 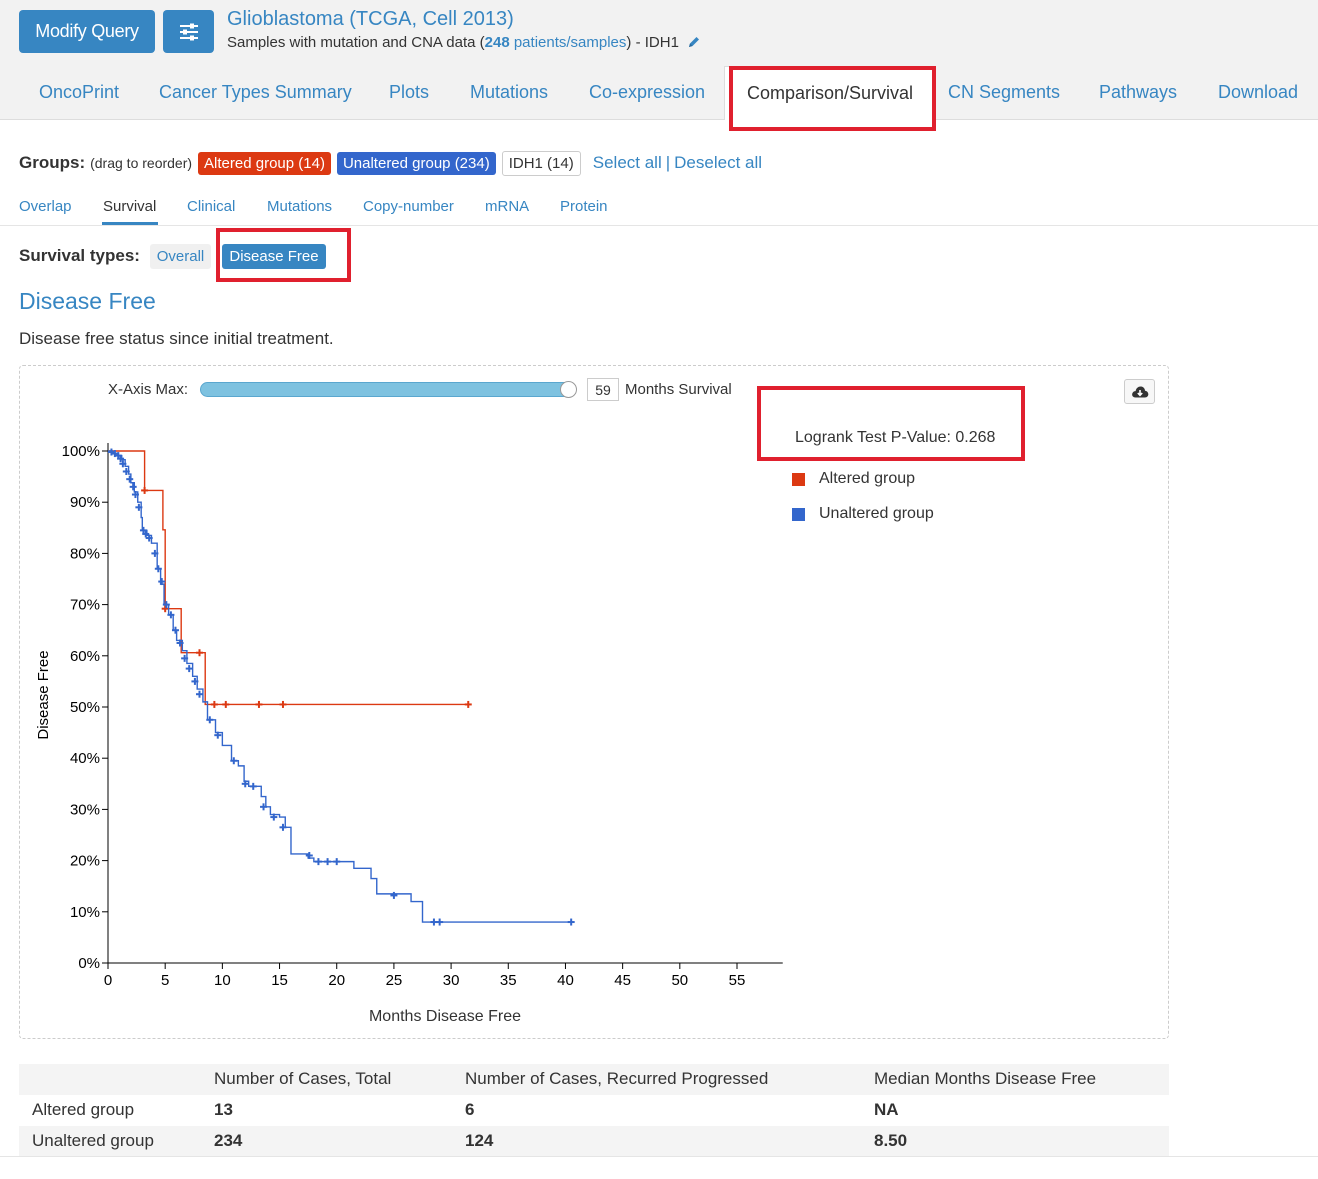 What do you see at coordinates (445, 1016) in the screenshot?
I see `x-axis-title: Months Disease Free` at bounding box center [445, 1016].